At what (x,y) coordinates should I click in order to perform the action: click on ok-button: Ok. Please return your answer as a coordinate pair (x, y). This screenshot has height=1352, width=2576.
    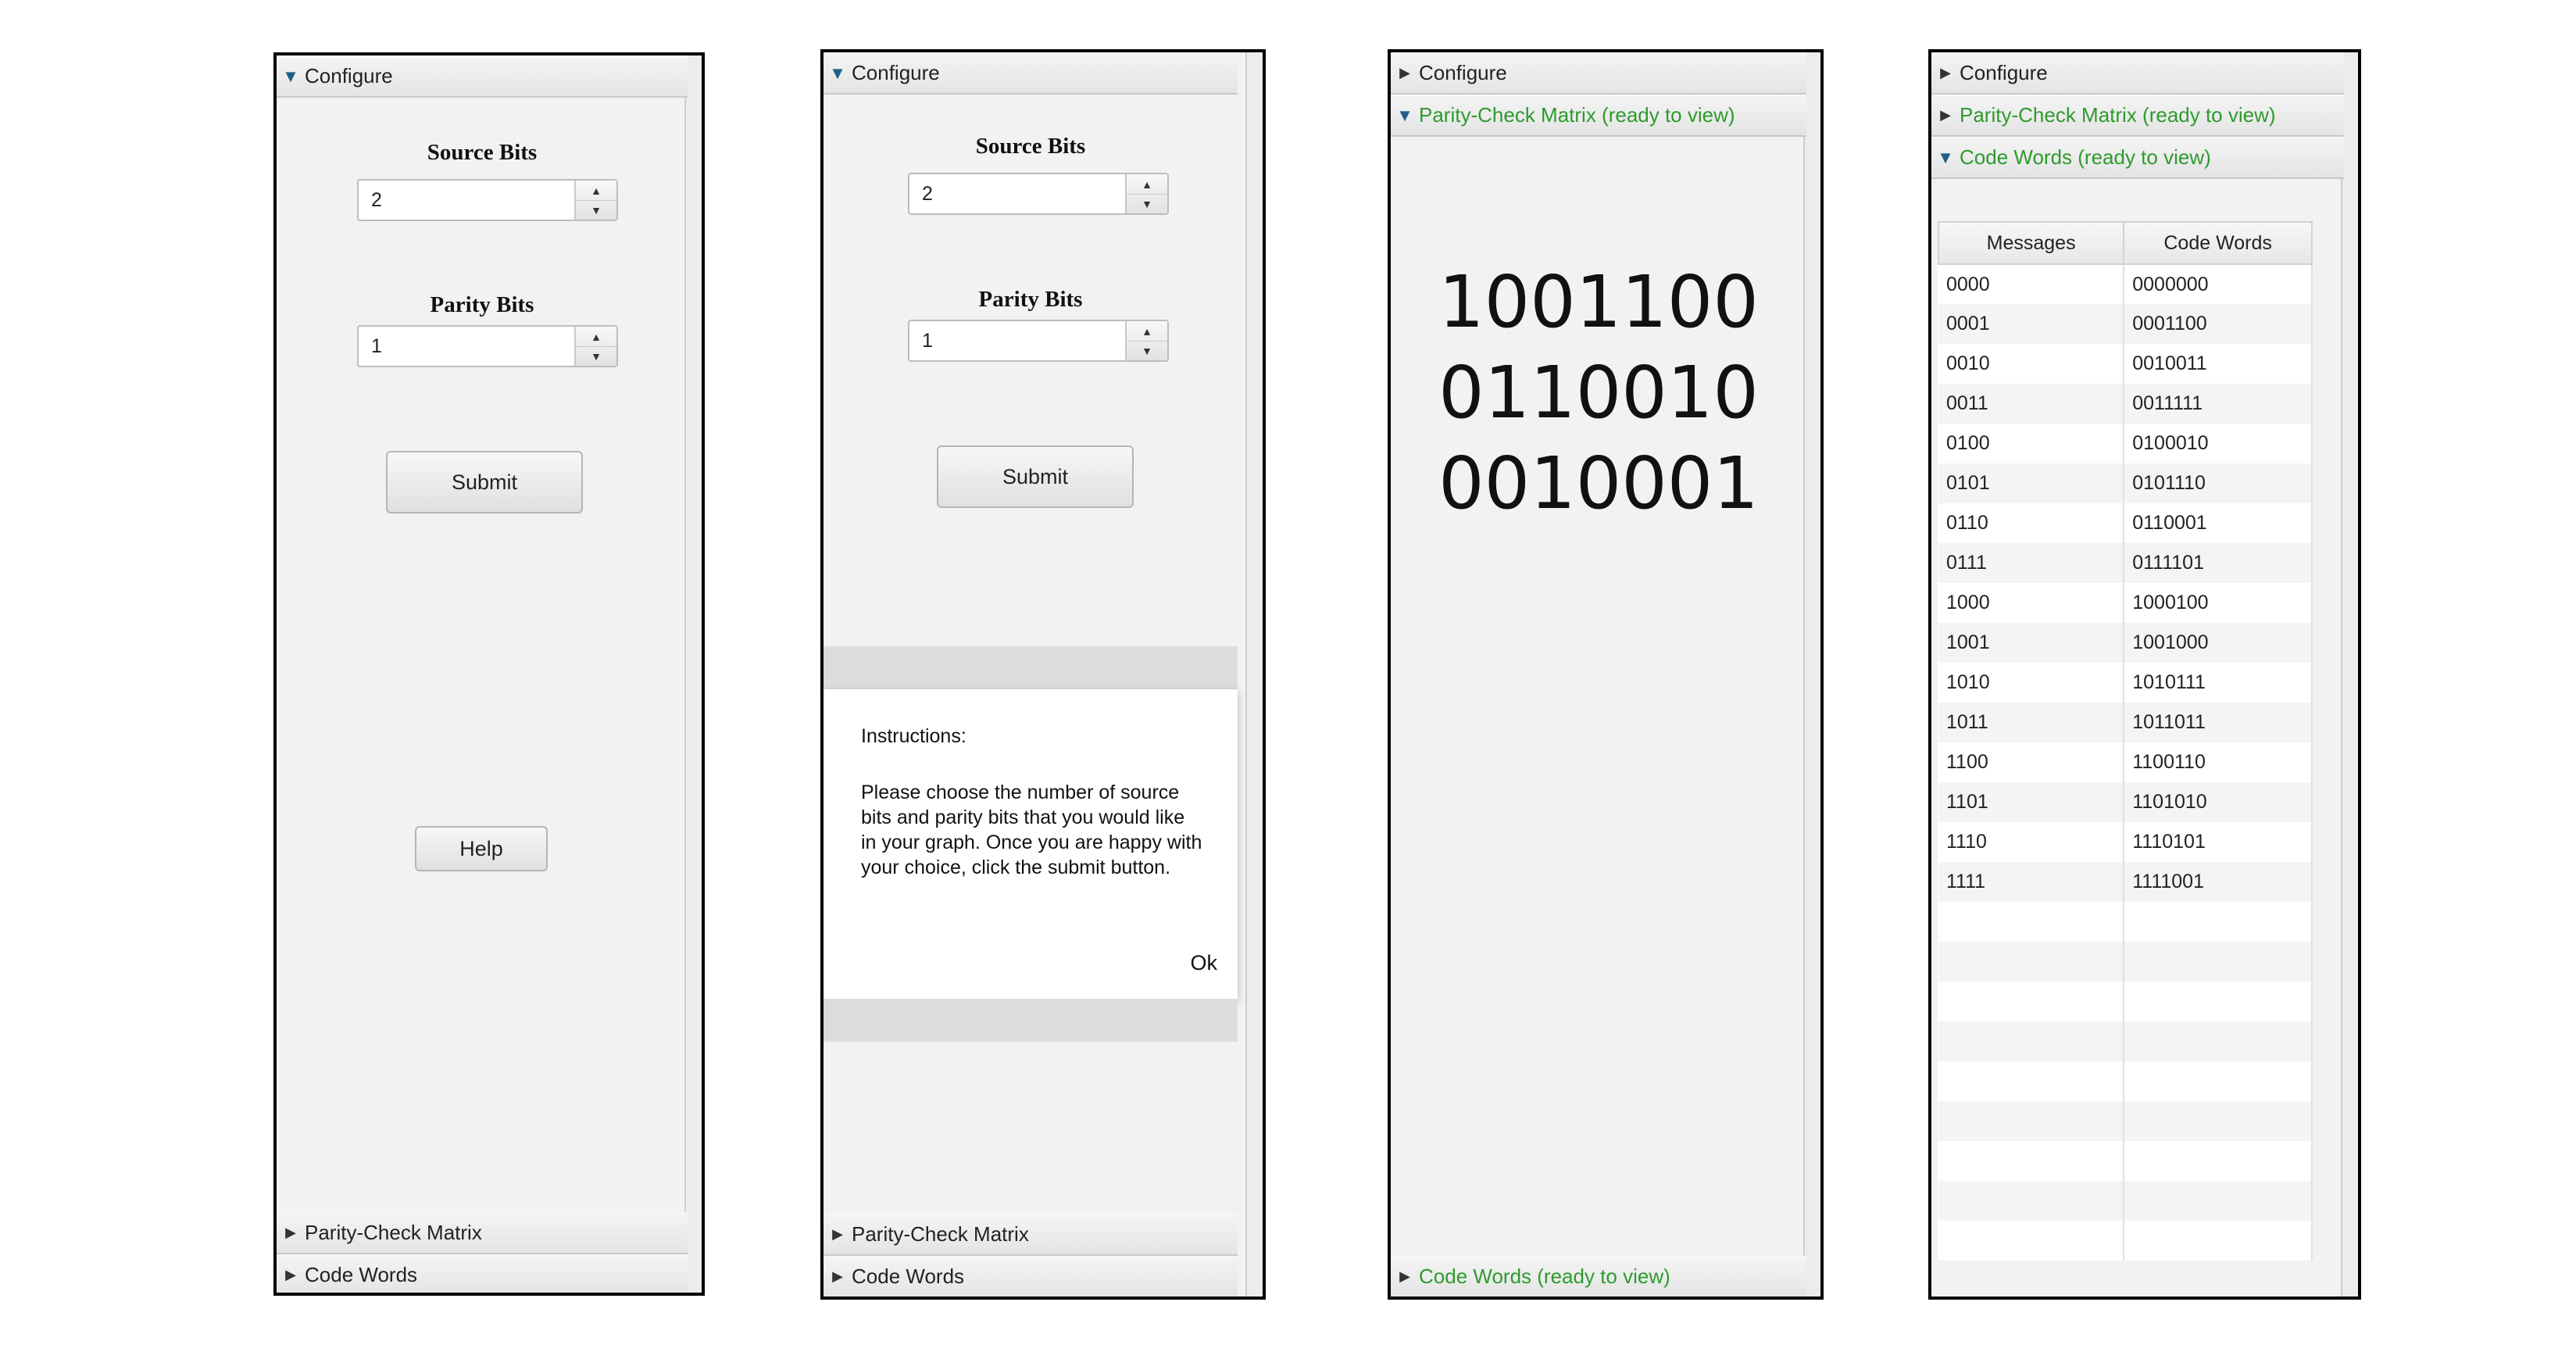
    Looking at the image, I should click on (1203, 962).